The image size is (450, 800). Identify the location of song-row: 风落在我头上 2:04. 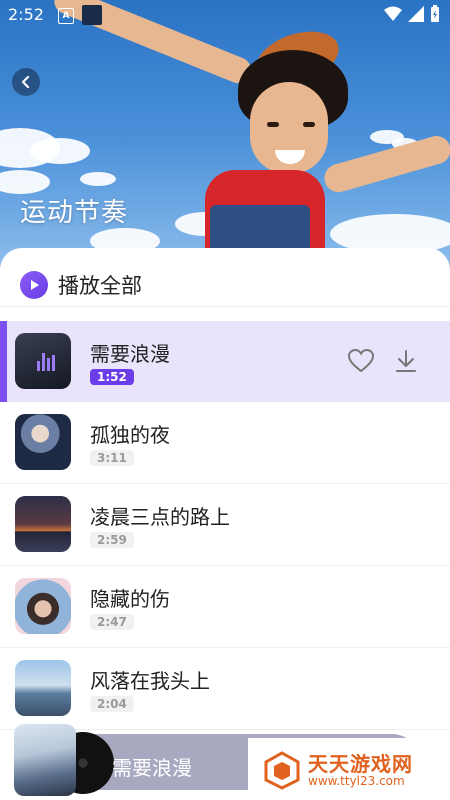
(225, 689).